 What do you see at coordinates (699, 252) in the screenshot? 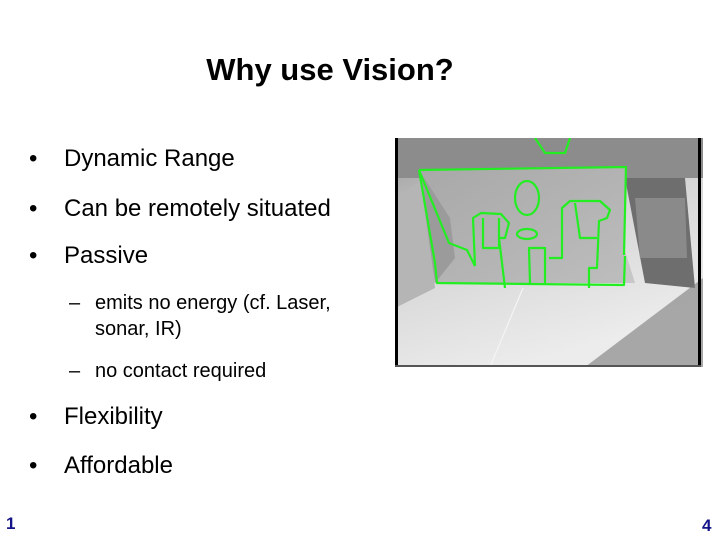
I see `image-right-border` at bounding box center [699, 252].